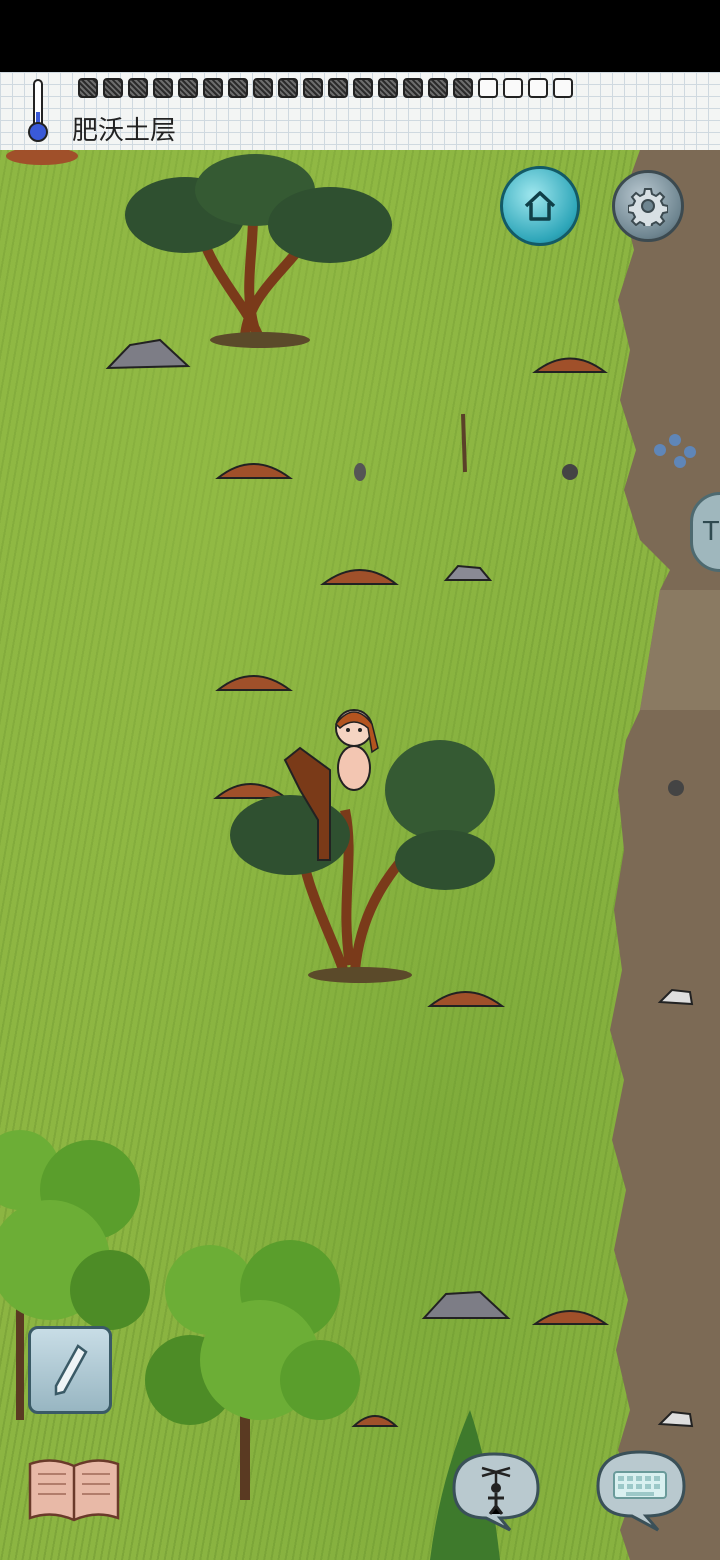  What do you see at coordinates (357, 750) in the screenshot?
I see `player-character` at bounding box center [357, 750].